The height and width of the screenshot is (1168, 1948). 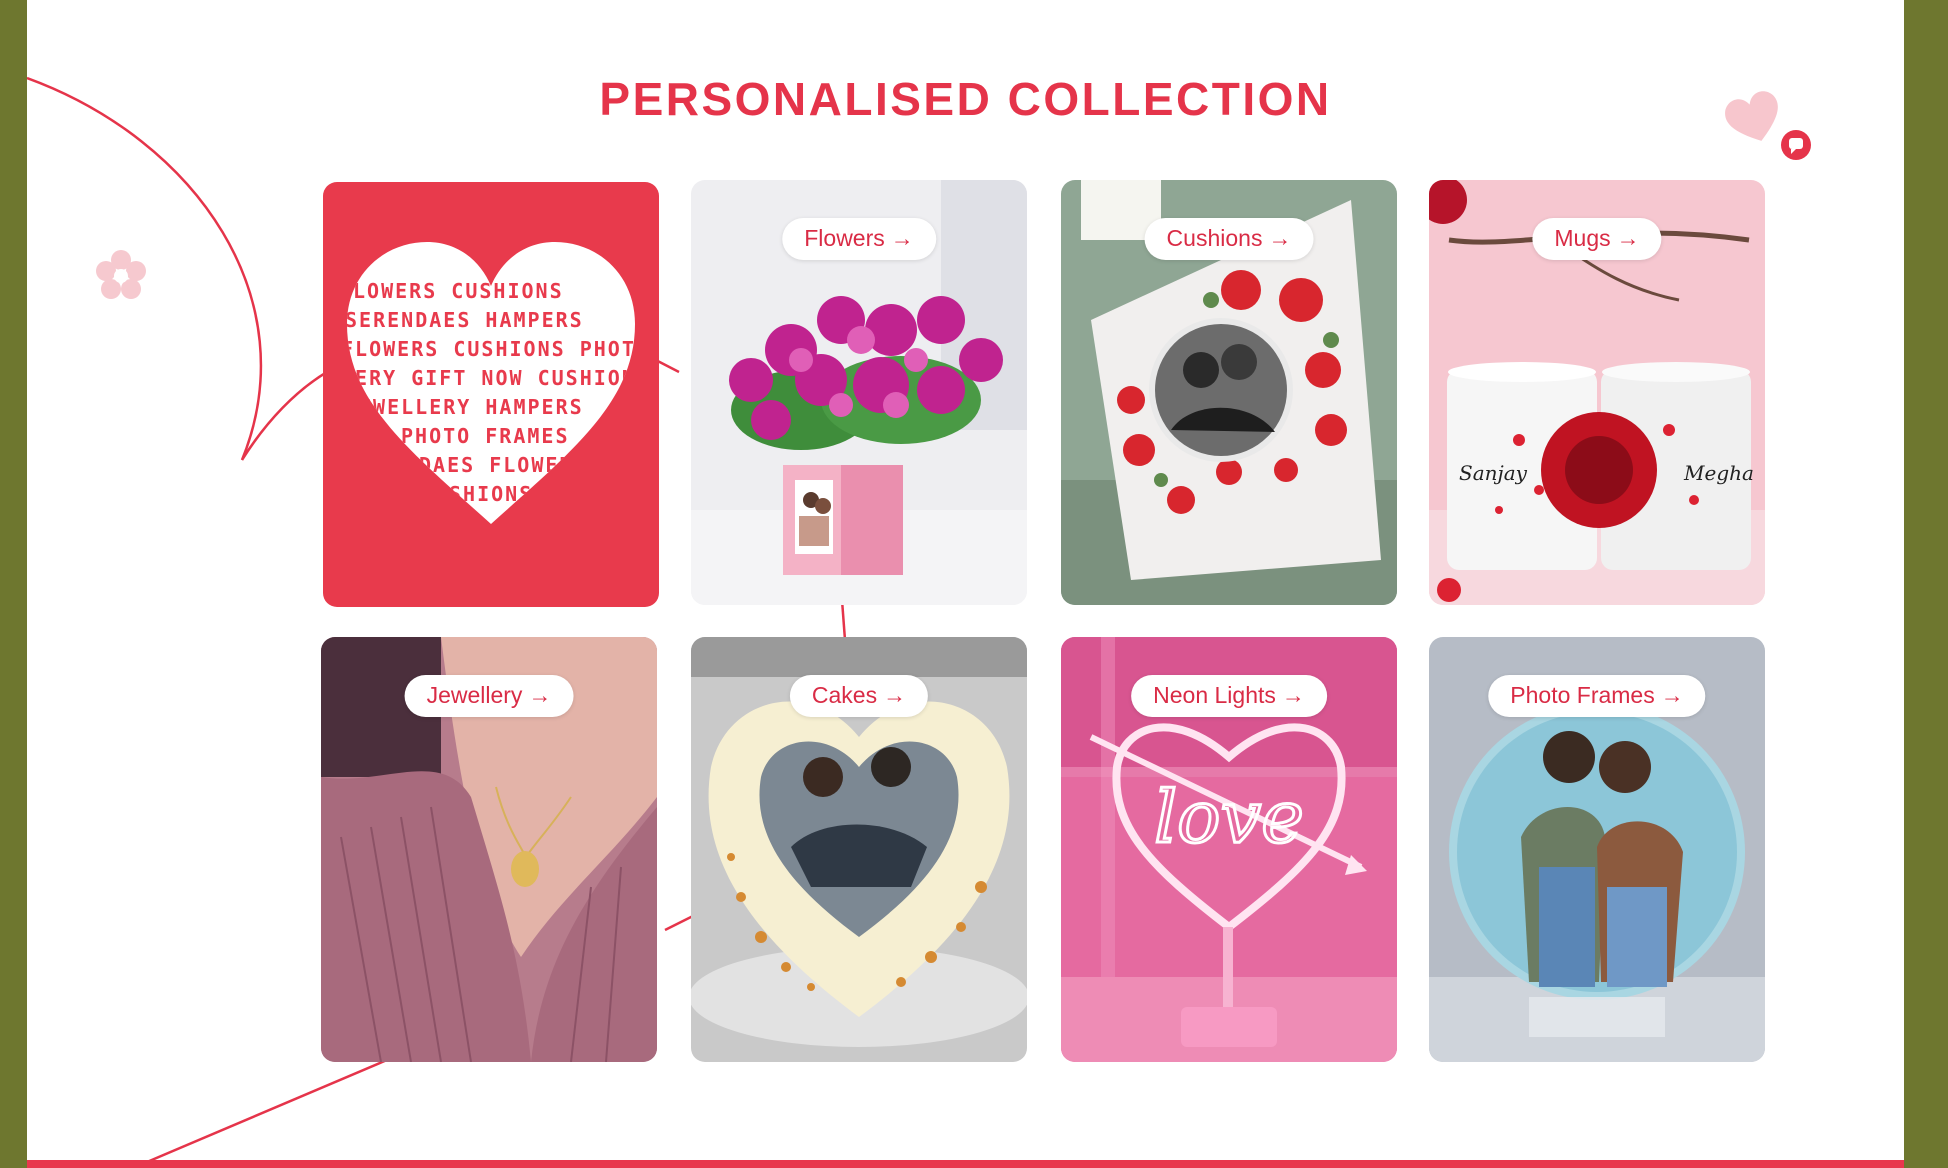 I want to click on tile-photo-frames: Photo Frames →, so click(x=1597, y=849).